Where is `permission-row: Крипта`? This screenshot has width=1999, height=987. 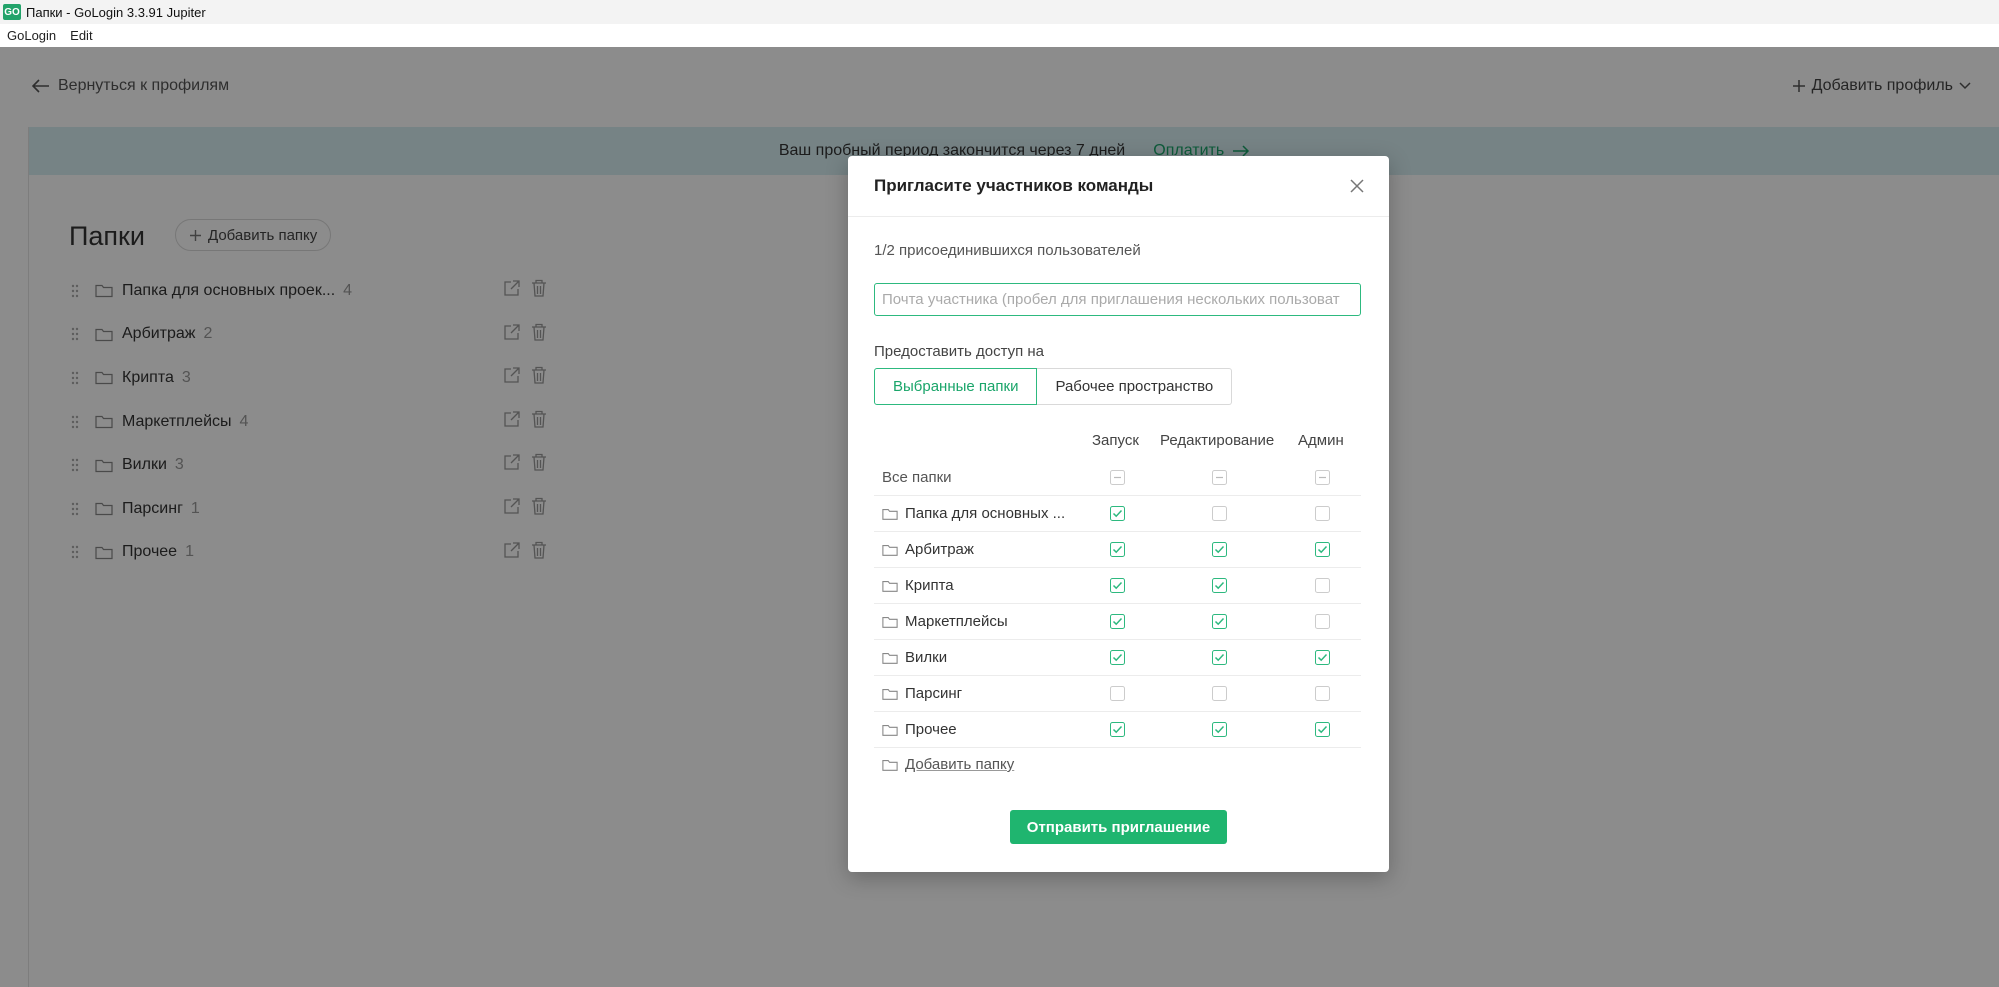
permission-row: Крипта is located at coordinates (1117, 586).